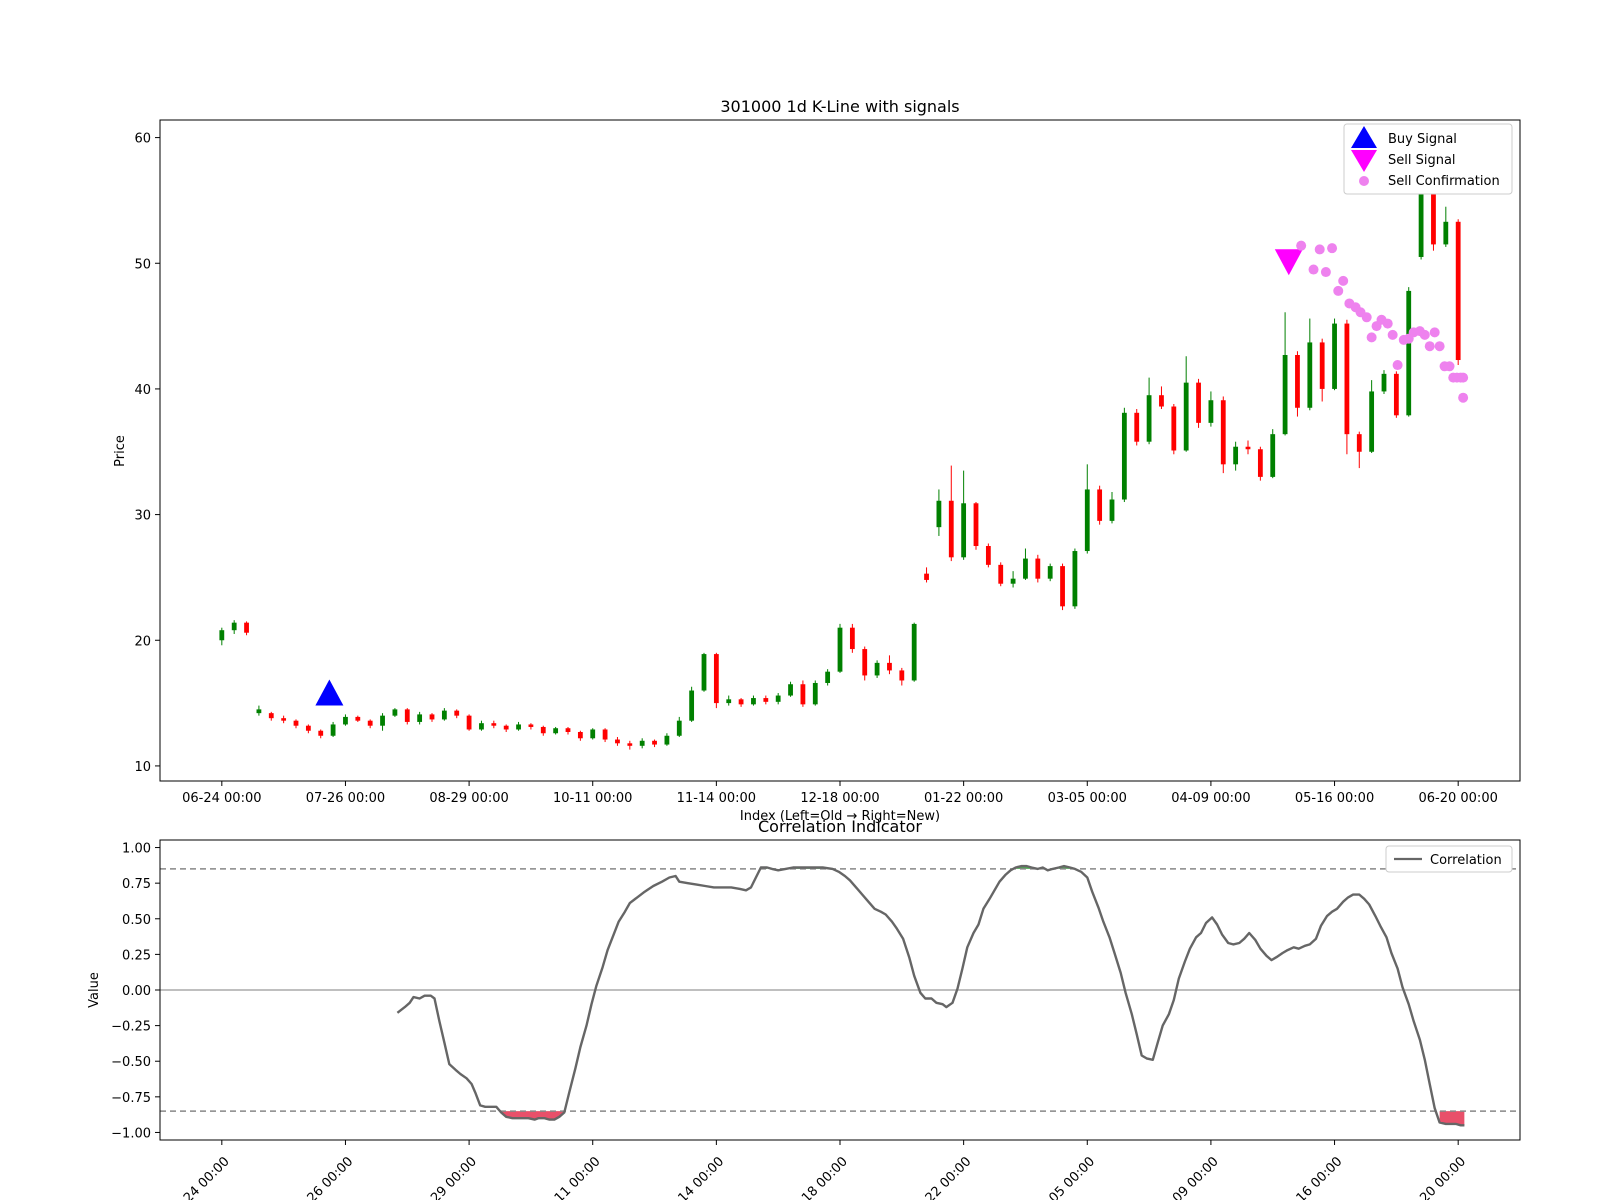 The width and height of the screenshot is (1600, 1204). I want to click on correlation-y-tick-label: 0.00, so click(136, 991).